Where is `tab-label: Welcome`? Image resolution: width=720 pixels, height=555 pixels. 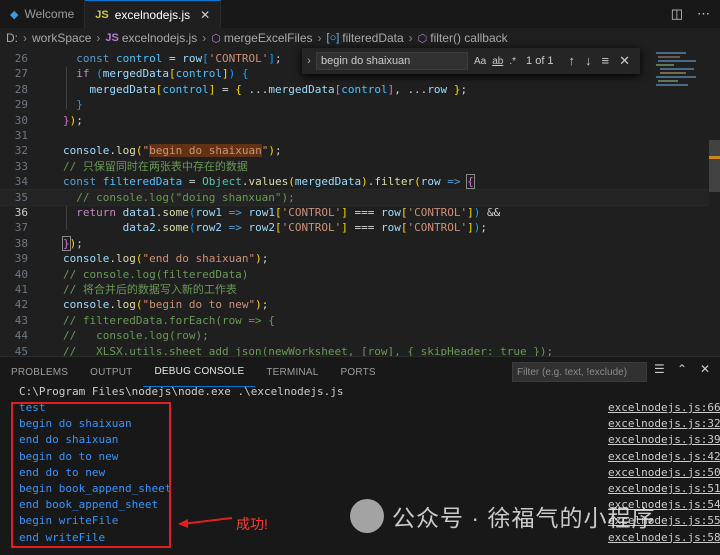
tab-label: Welcome is located at coordinates (49, 14).